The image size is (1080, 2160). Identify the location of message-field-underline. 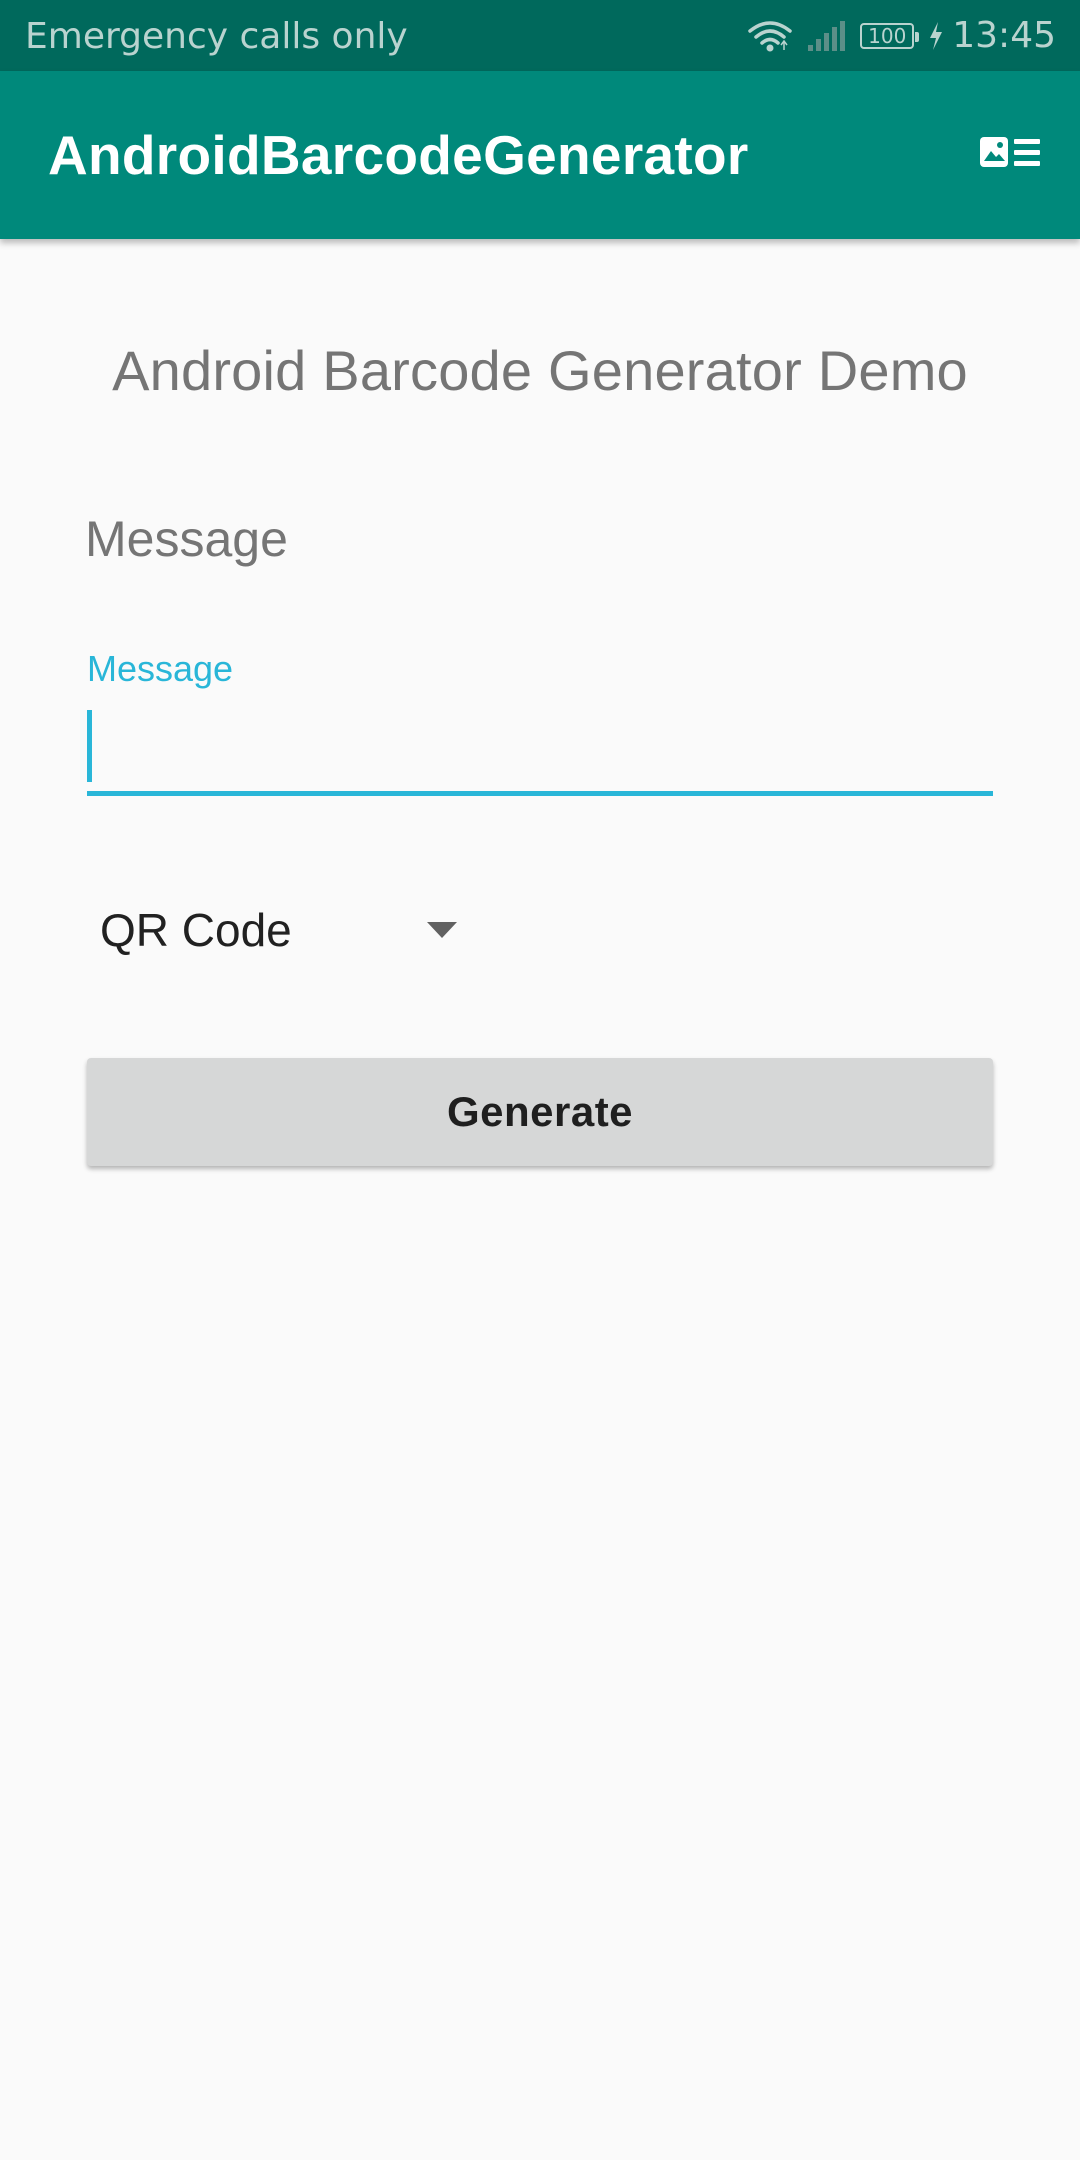
(540, 793).